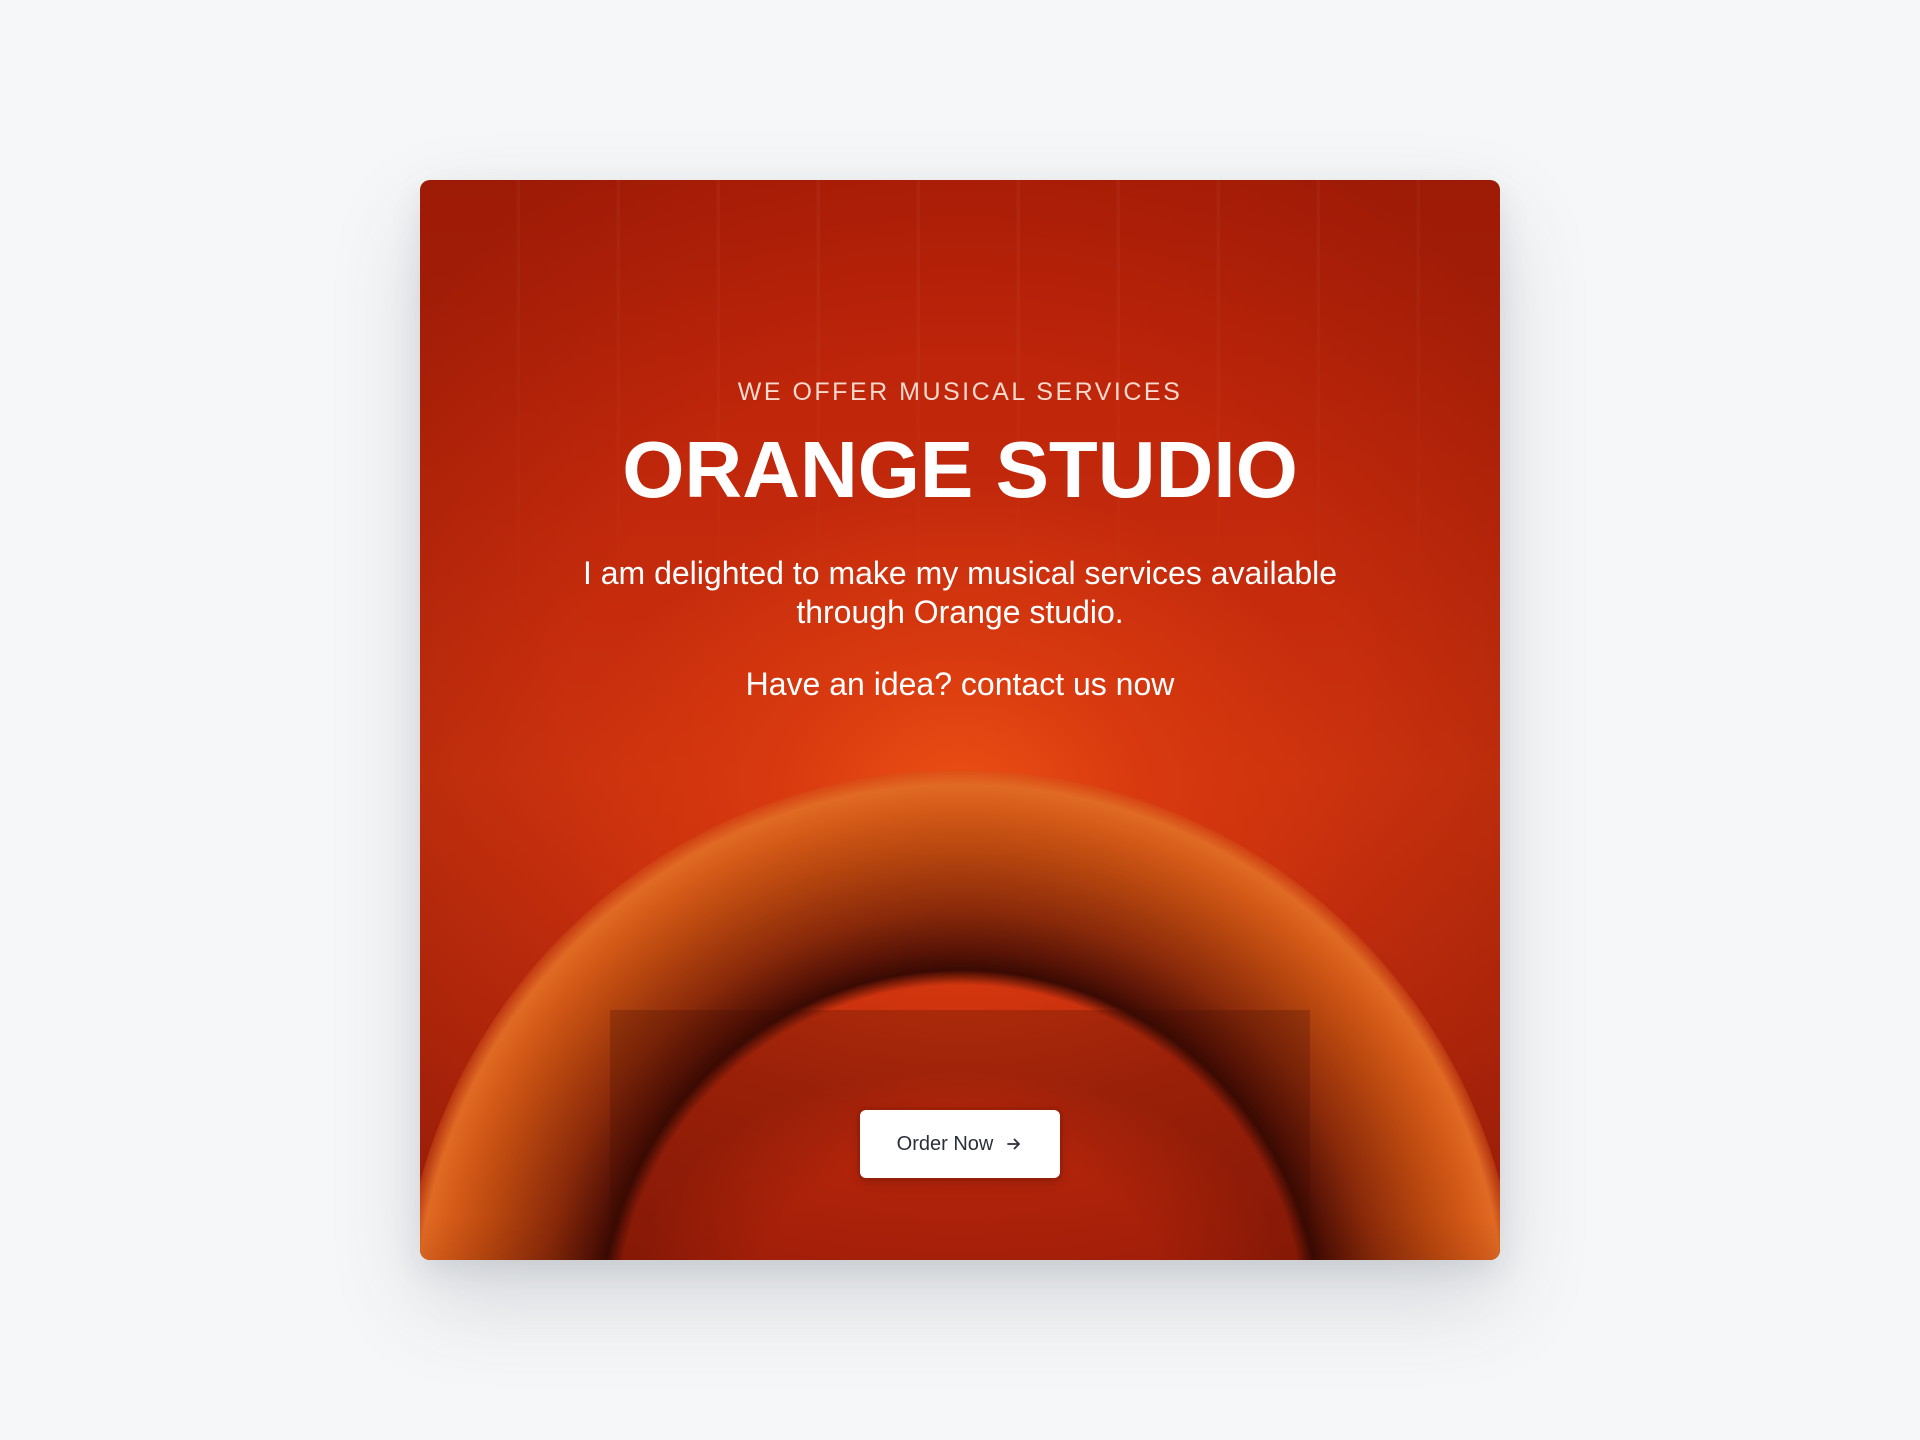 This screenshot has height=1440, width=1920. I want to click on arrow-right-icon, so click(1014, 1144).